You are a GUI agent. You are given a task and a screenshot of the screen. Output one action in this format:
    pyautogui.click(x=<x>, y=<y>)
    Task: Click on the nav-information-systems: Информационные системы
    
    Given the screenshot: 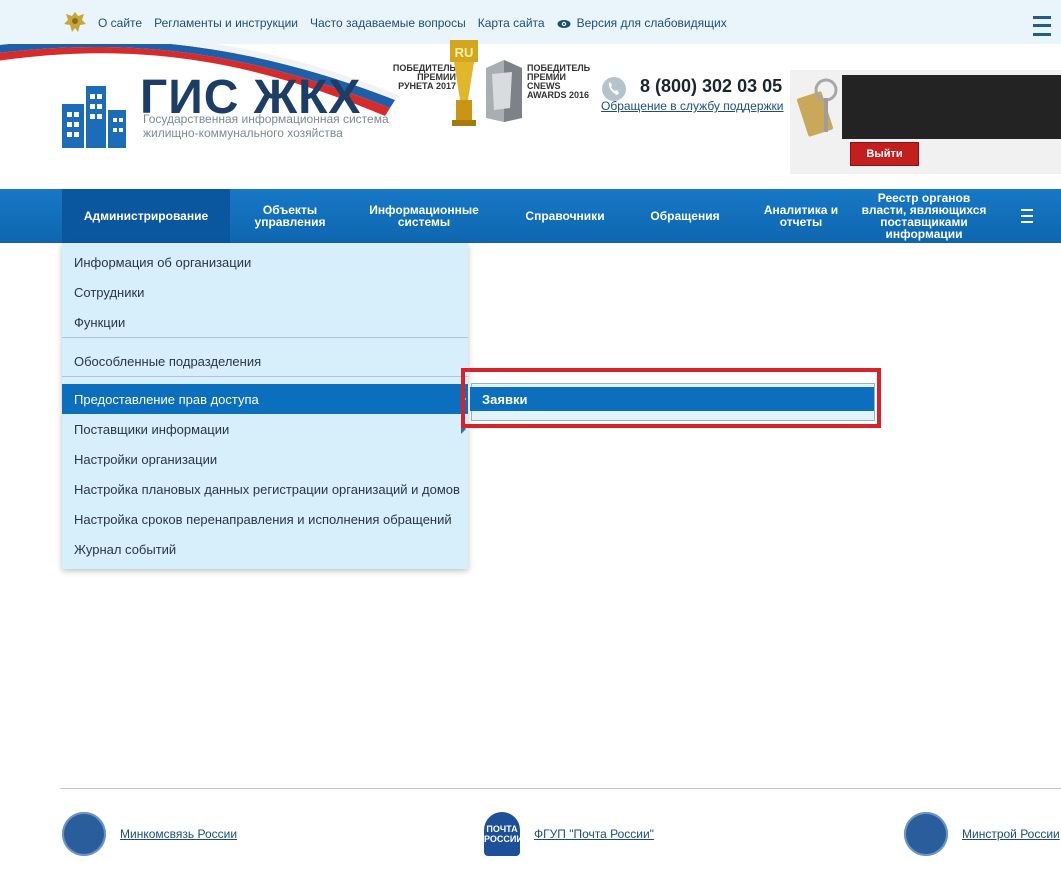 What is the action you would take?
    pyautogui.click(x=424, y=216)
    